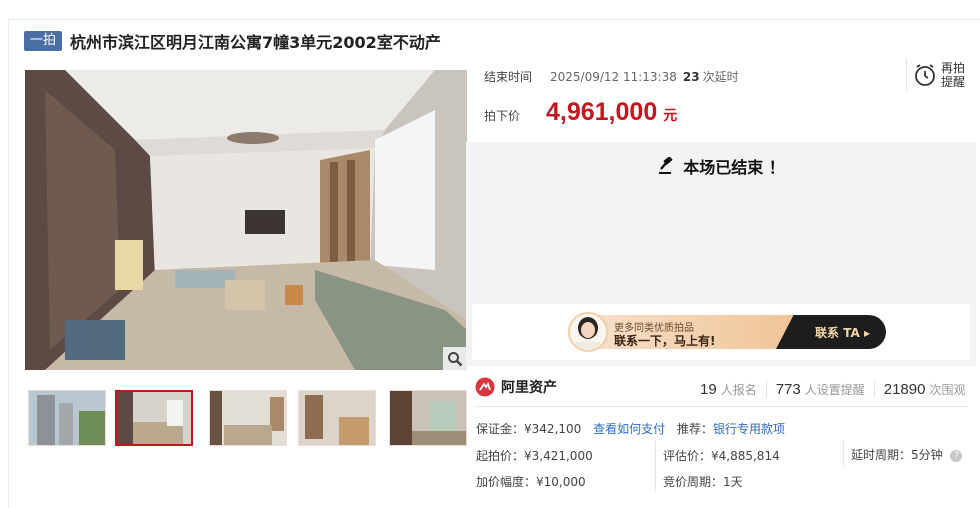 The height and width of the screenshot is (508, 980). Describe the element at coordinates (602, 112) in the screenshot. I see `final-price: 4,961,000` at that location.